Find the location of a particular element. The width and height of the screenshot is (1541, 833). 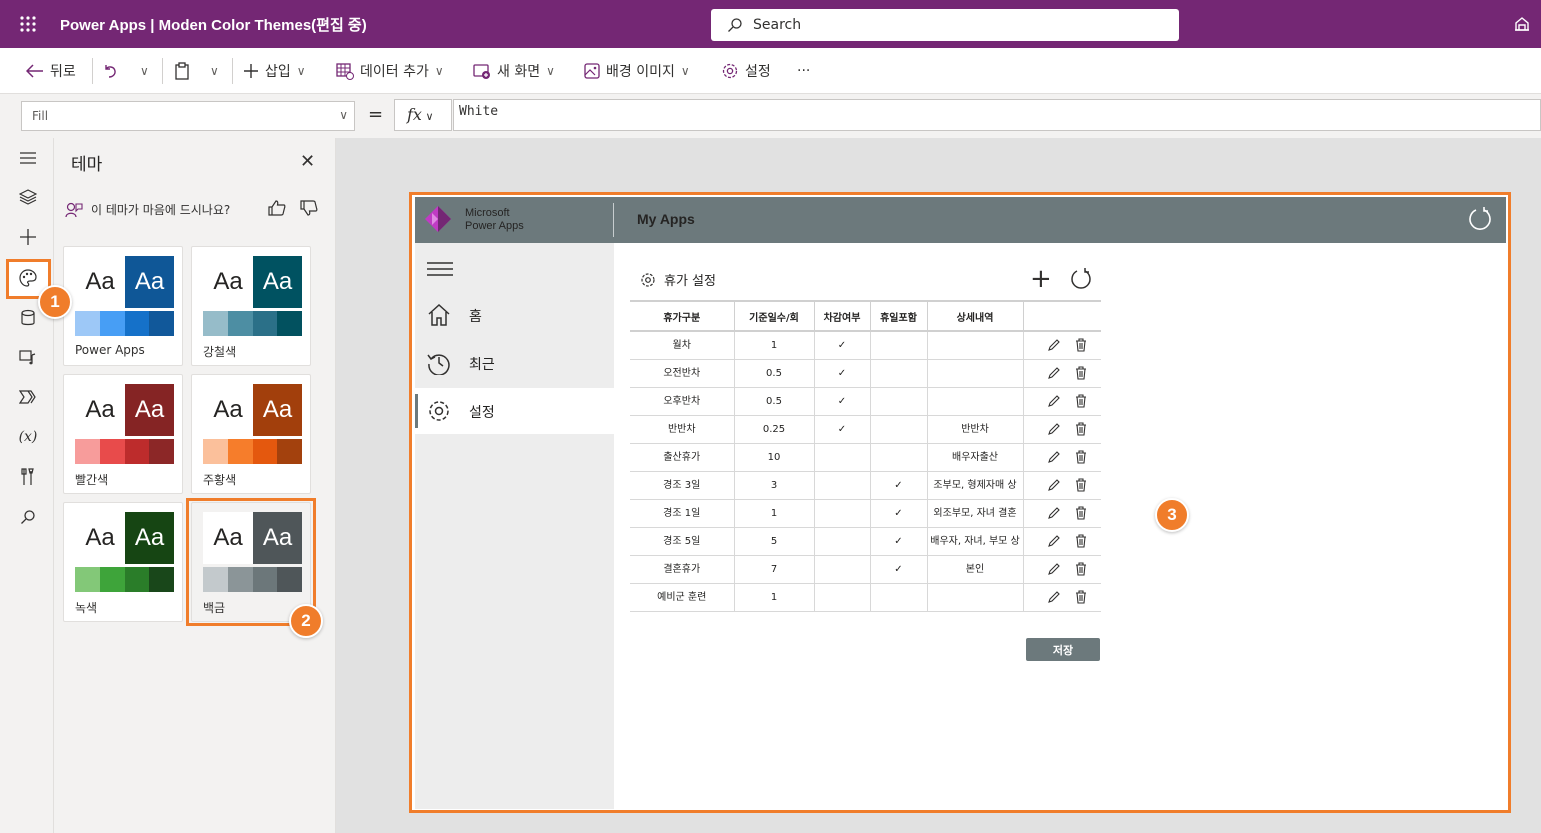

palette-icon is located at coordinates (28, 278).